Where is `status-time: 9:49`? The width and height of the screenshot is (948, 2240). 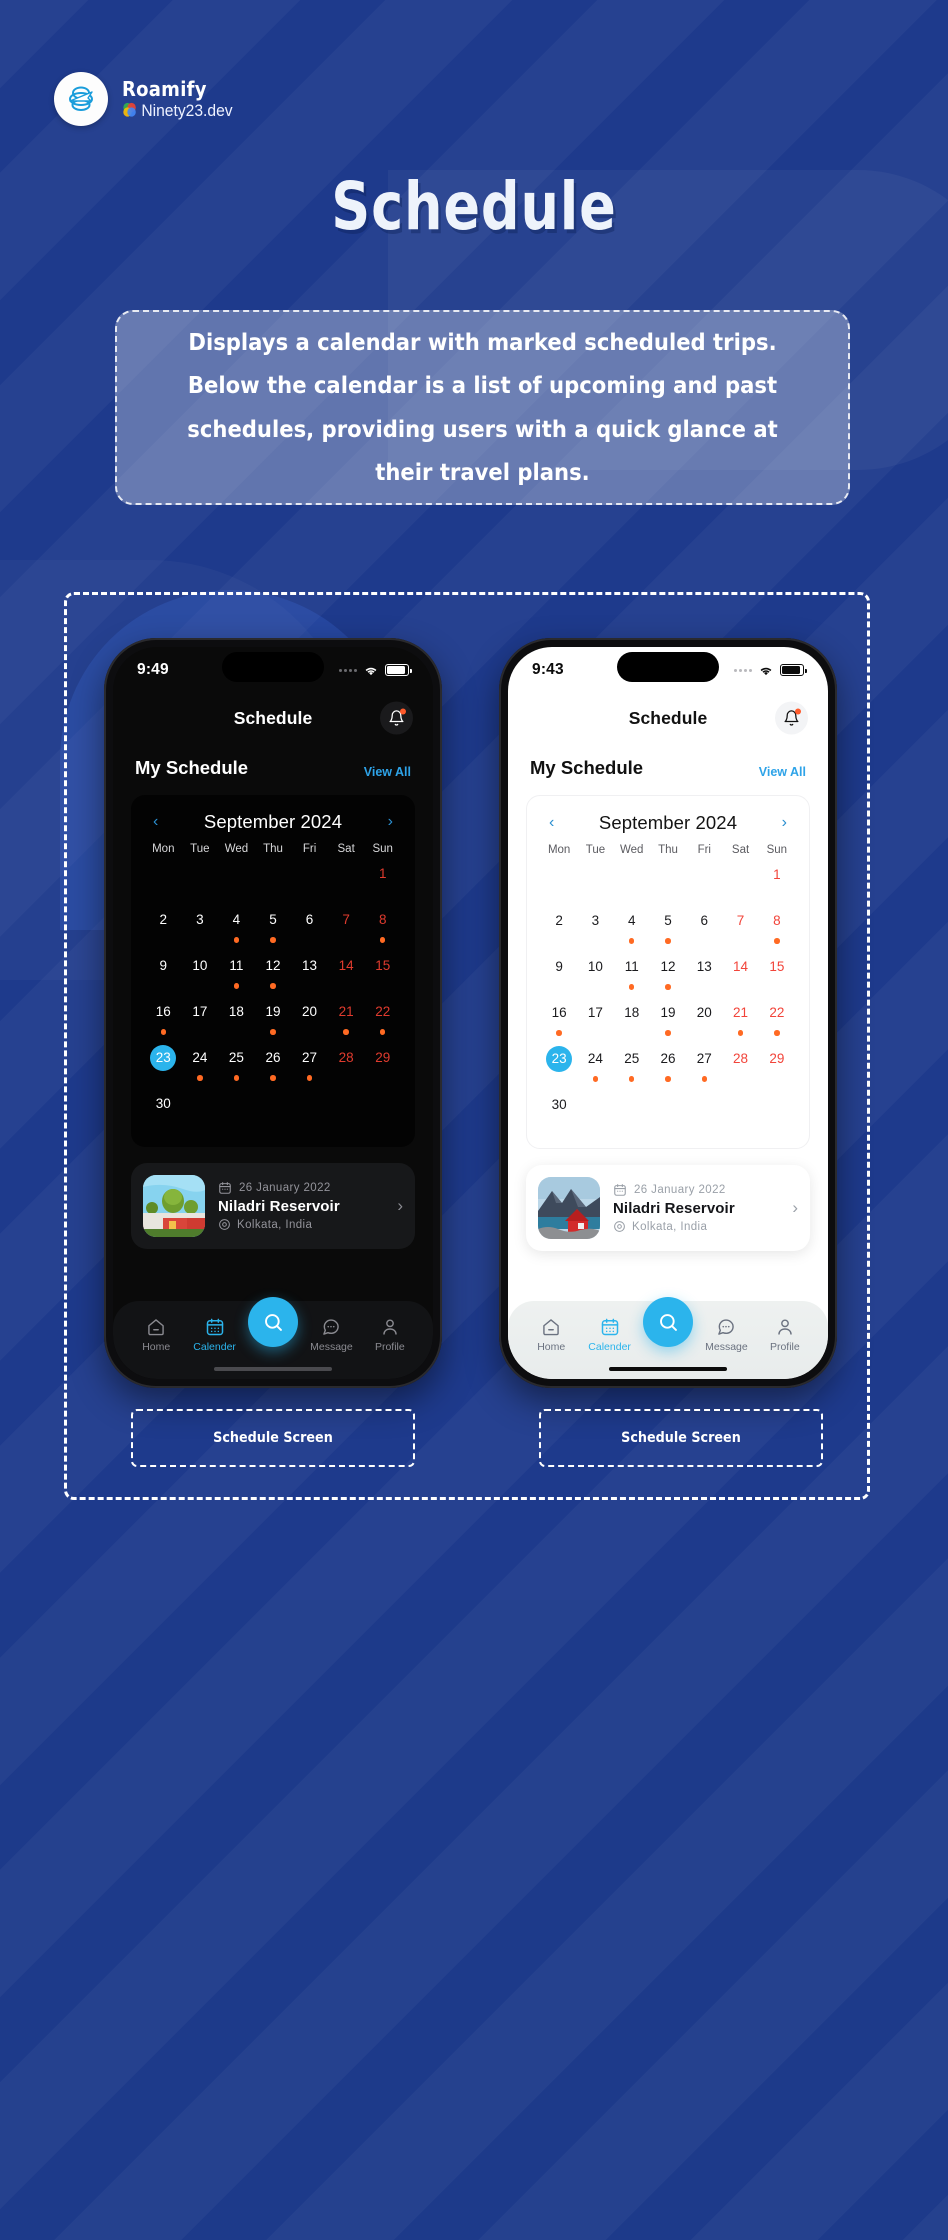 status-time: 9:49 is located at coordinates (153, 669).